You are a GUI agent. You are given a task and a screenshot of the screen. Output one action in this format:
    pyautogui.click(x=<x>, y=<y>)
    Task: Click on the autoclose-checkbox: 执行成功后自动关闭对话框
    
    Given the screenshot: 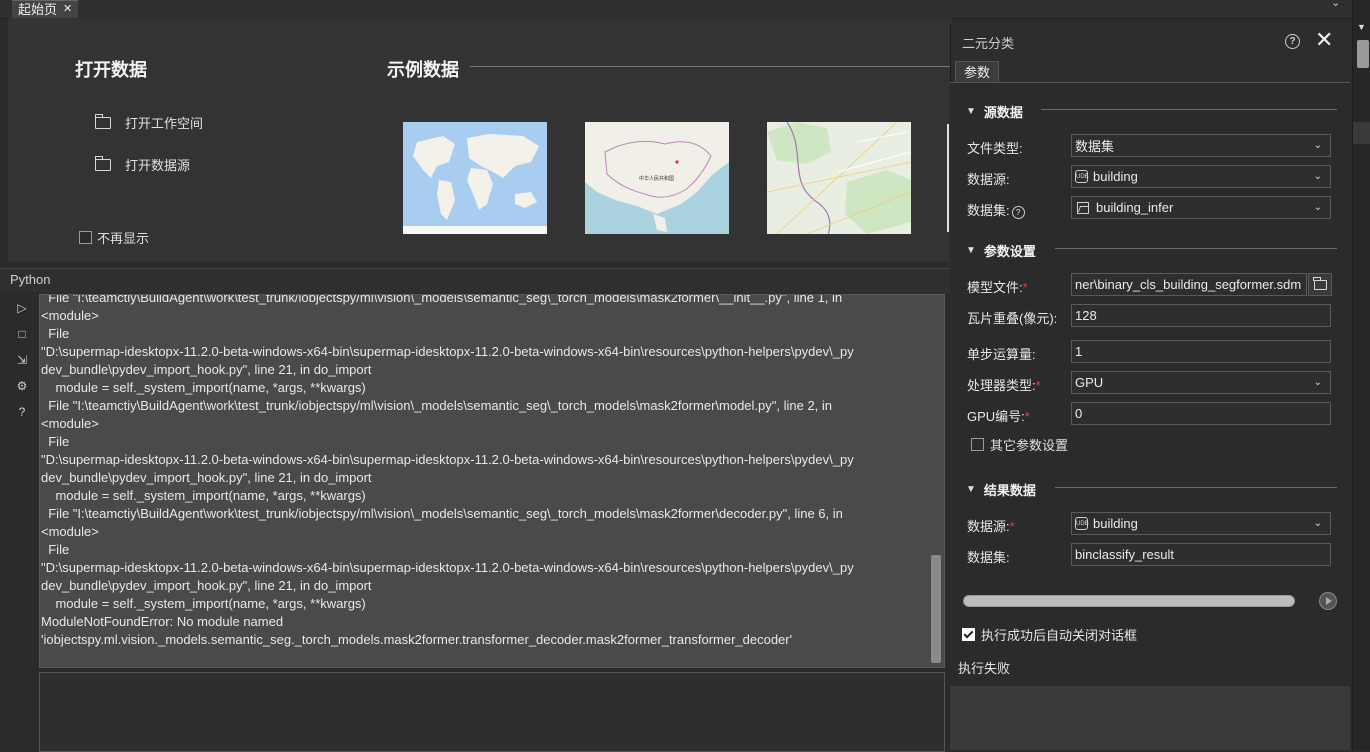 What is the action you would take?
    pyautogui.click(x=1049, y=634)
    